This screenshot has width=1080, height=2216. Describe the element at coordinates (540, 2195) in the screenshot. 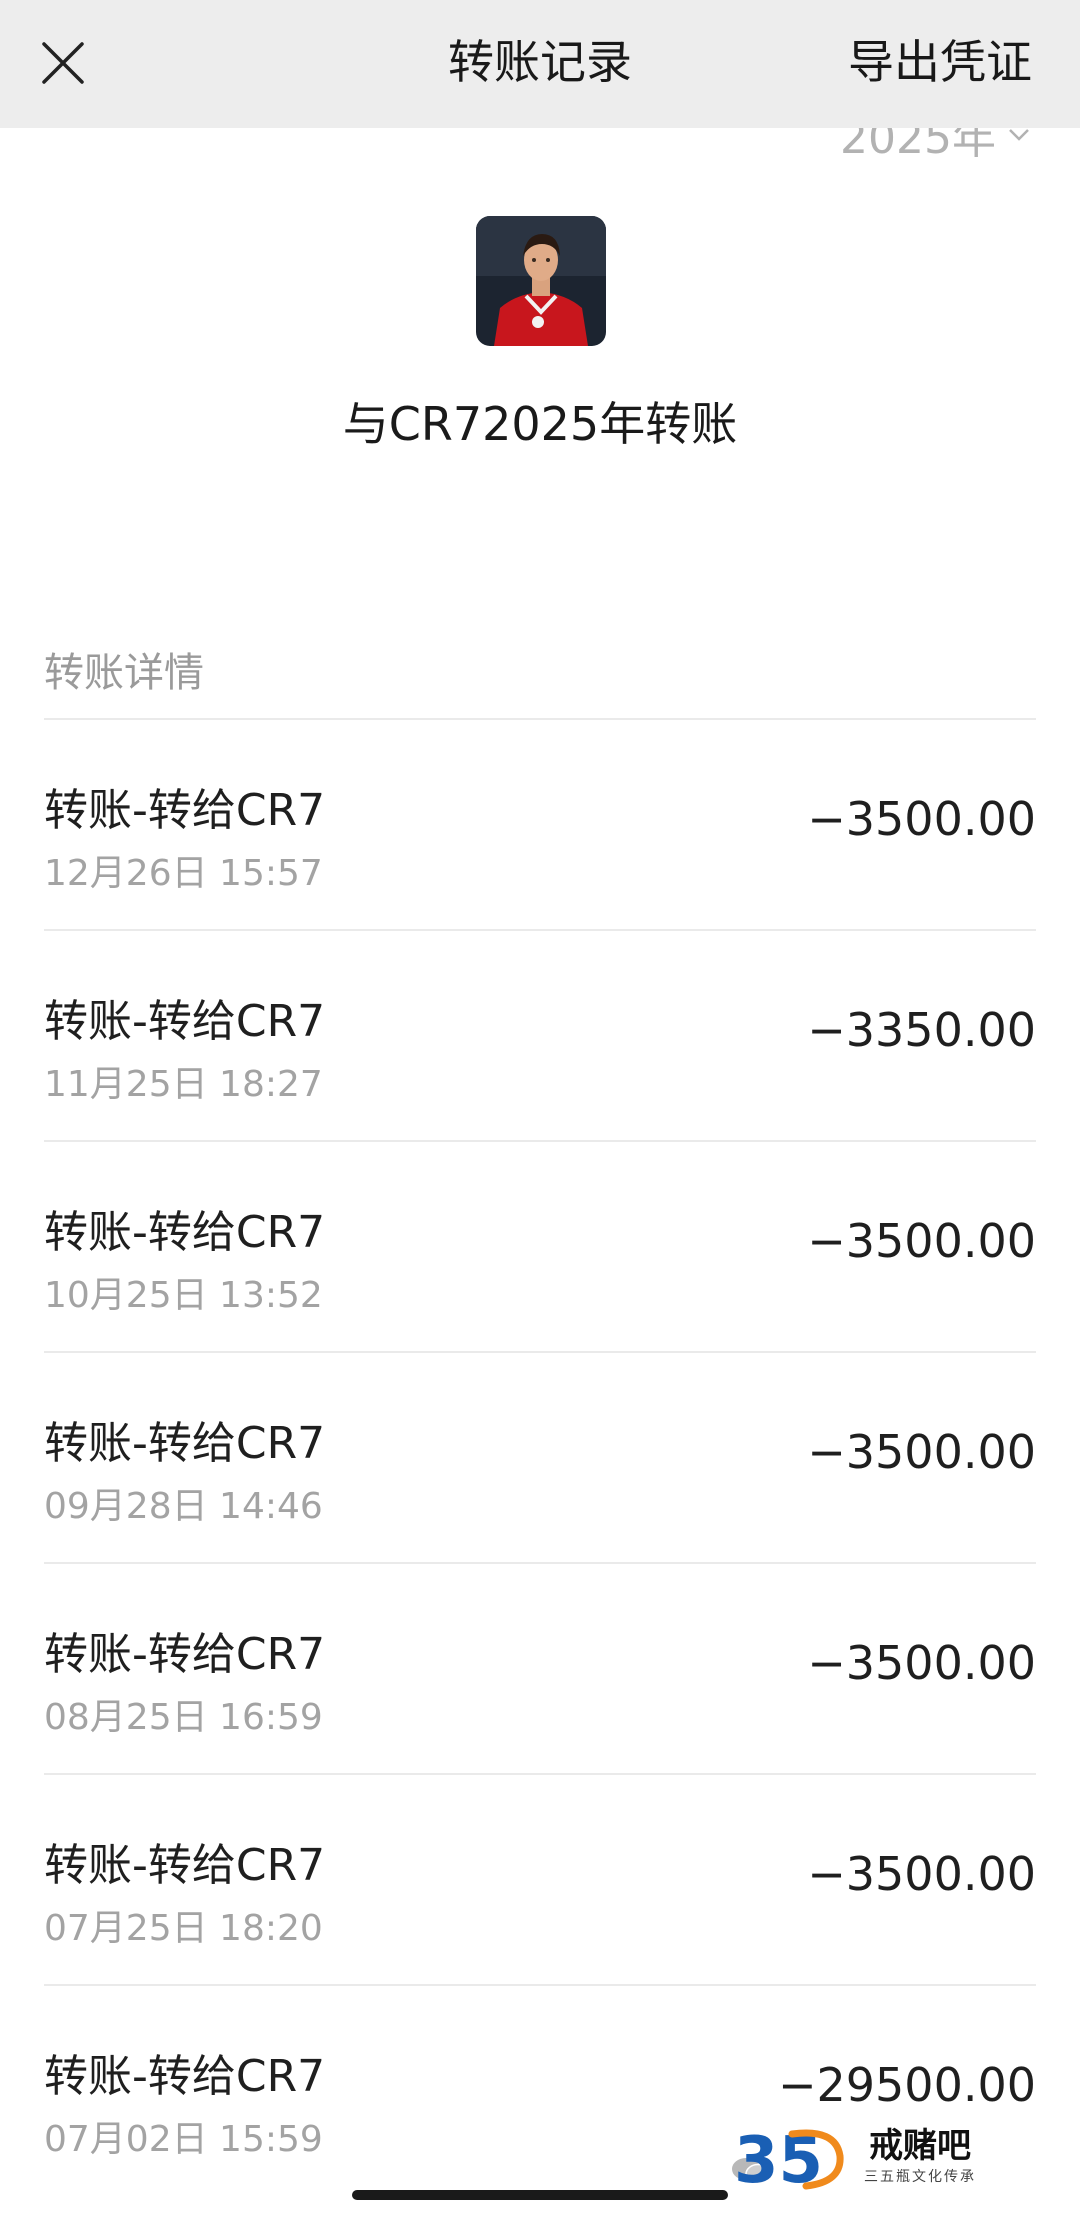

I see `home-indicator` at that location.